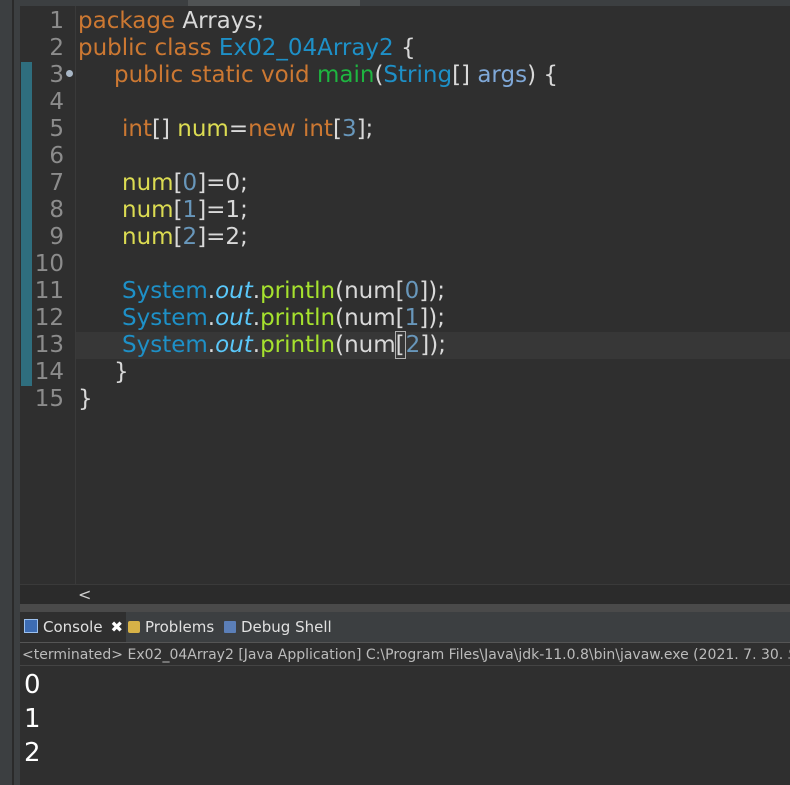 The width and height of the screenshot is (790, 785). I want to click on code-line-2: public class Ex02_04Array2 {, so click(247, 48).